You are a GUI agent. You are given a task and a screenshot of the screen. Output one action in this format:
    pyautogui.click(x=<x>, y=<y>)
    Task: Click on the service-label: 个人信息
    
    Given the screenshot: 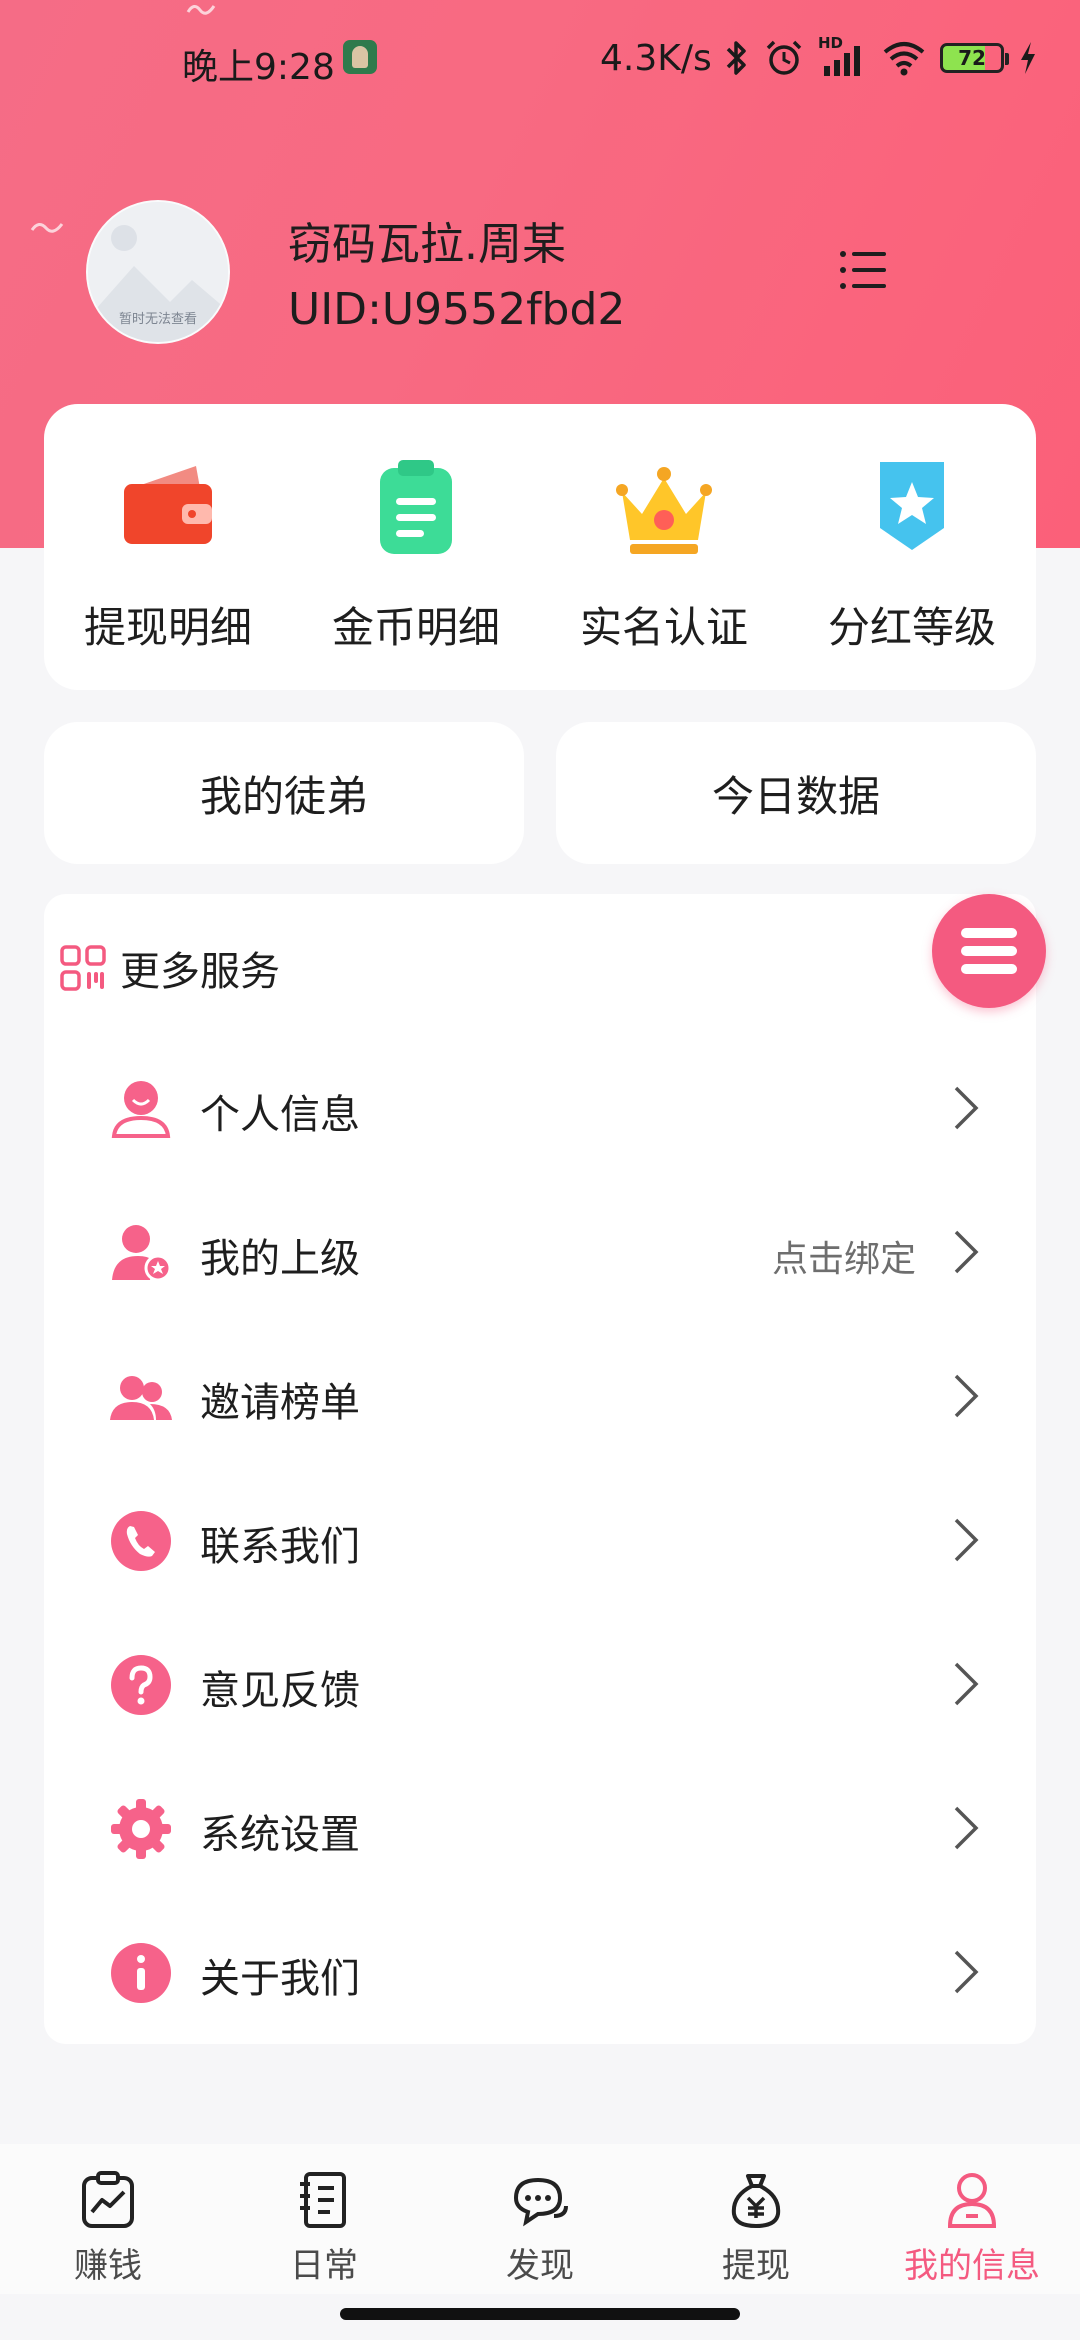 What is the action you would take?
    pyautogui.click(x=280, y=1115)
    